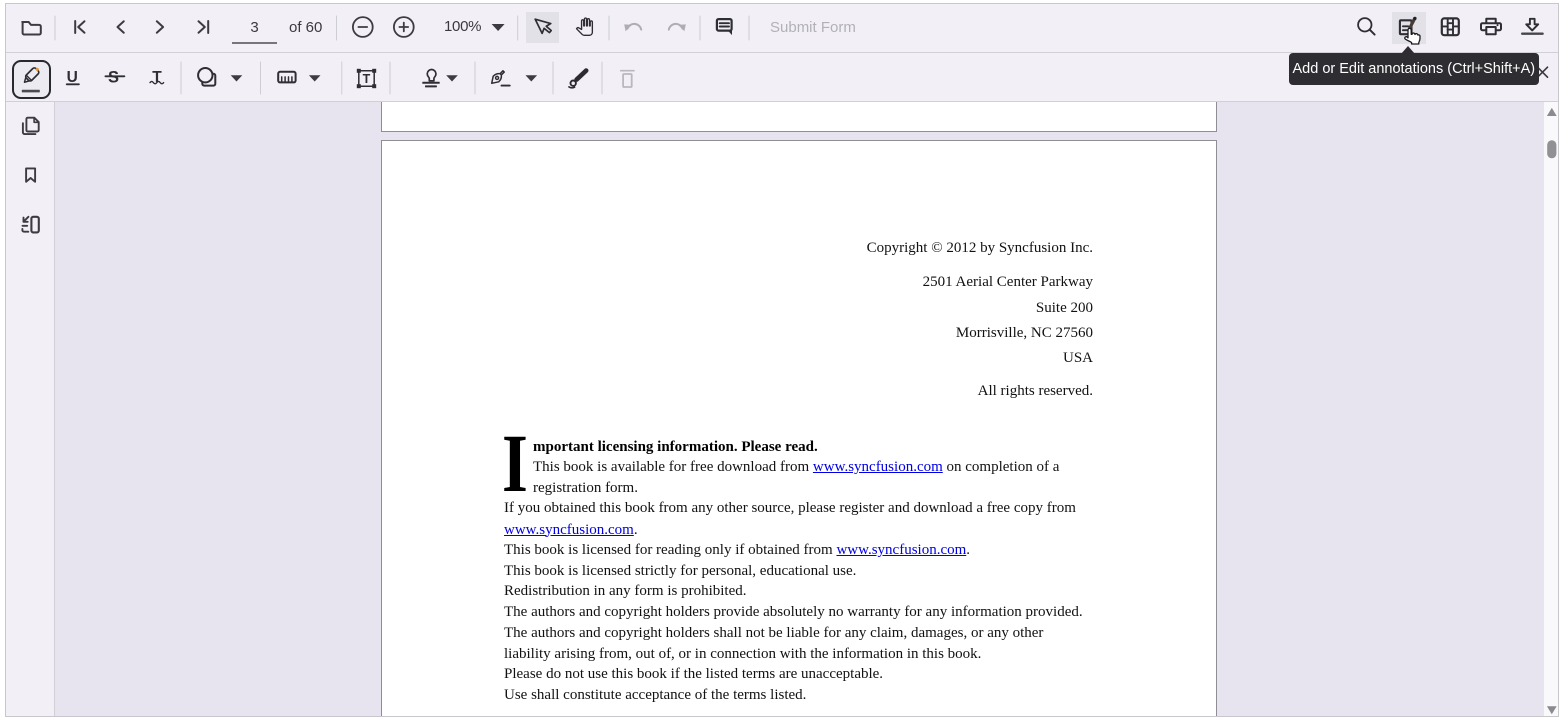  What do you see at coordinates (72, 77) in the screenshot?
I see `svg-text: U` at bounding box center [72, 77].